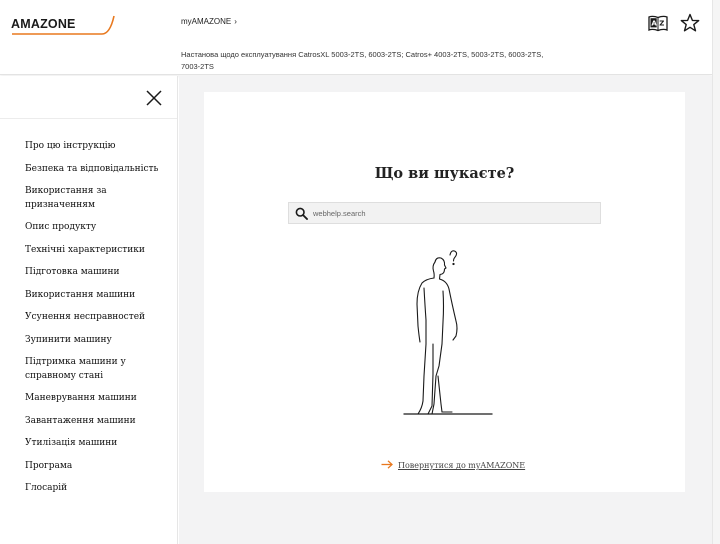  I want to click on close-icon, so click(154, 98).